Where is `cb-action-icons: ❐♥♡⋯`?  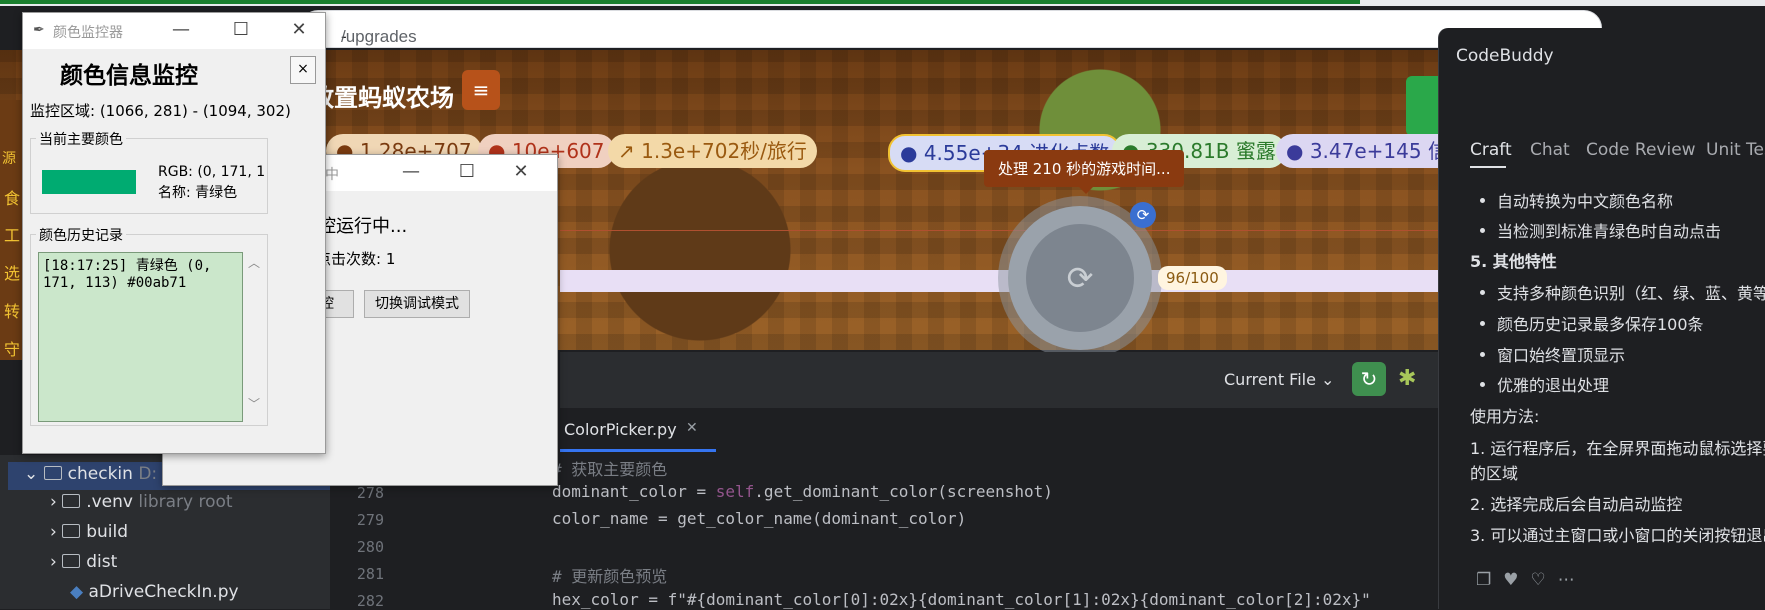
cb-action-icons: ❐♥♡⋯ is located at coordinates (1531, 580).